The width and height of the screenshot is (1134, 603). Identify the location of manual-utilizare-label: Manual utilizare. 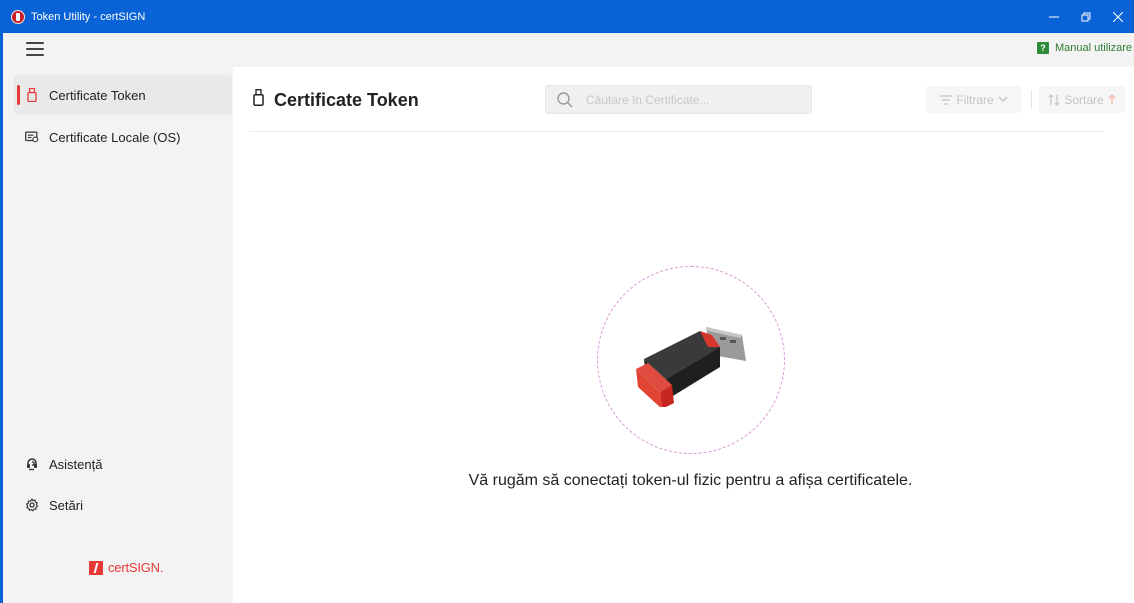
(1093, 48).